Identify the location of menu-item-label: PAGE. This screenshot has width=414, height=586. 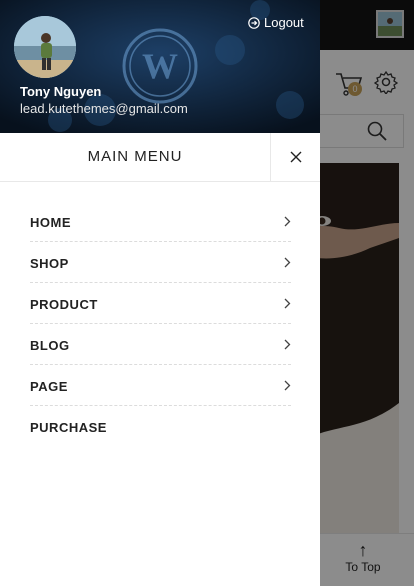
(49, 386).